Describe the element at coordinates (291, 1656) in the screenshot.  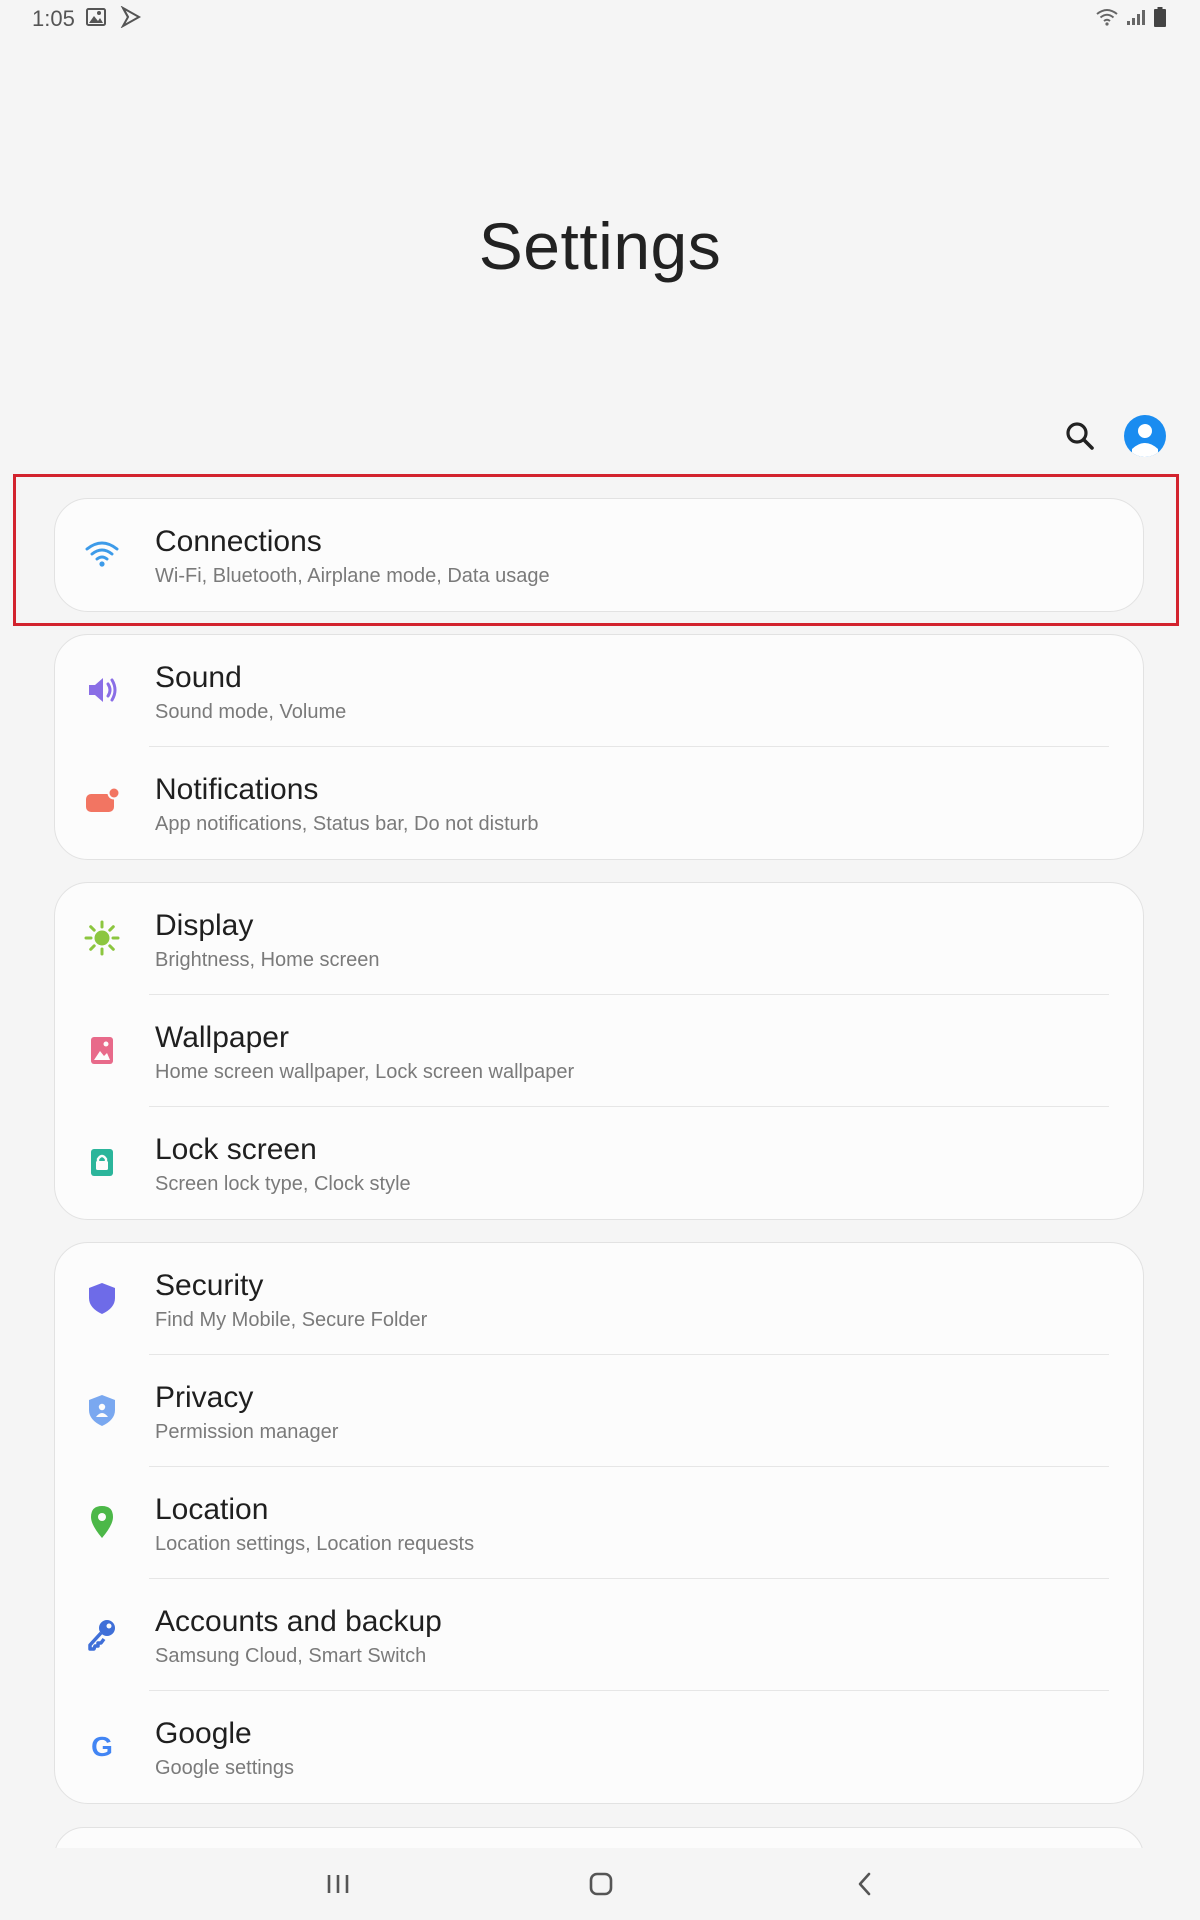
I see `settings-item-subtitle: Samsung Cloud, Smart Switch` at that location.